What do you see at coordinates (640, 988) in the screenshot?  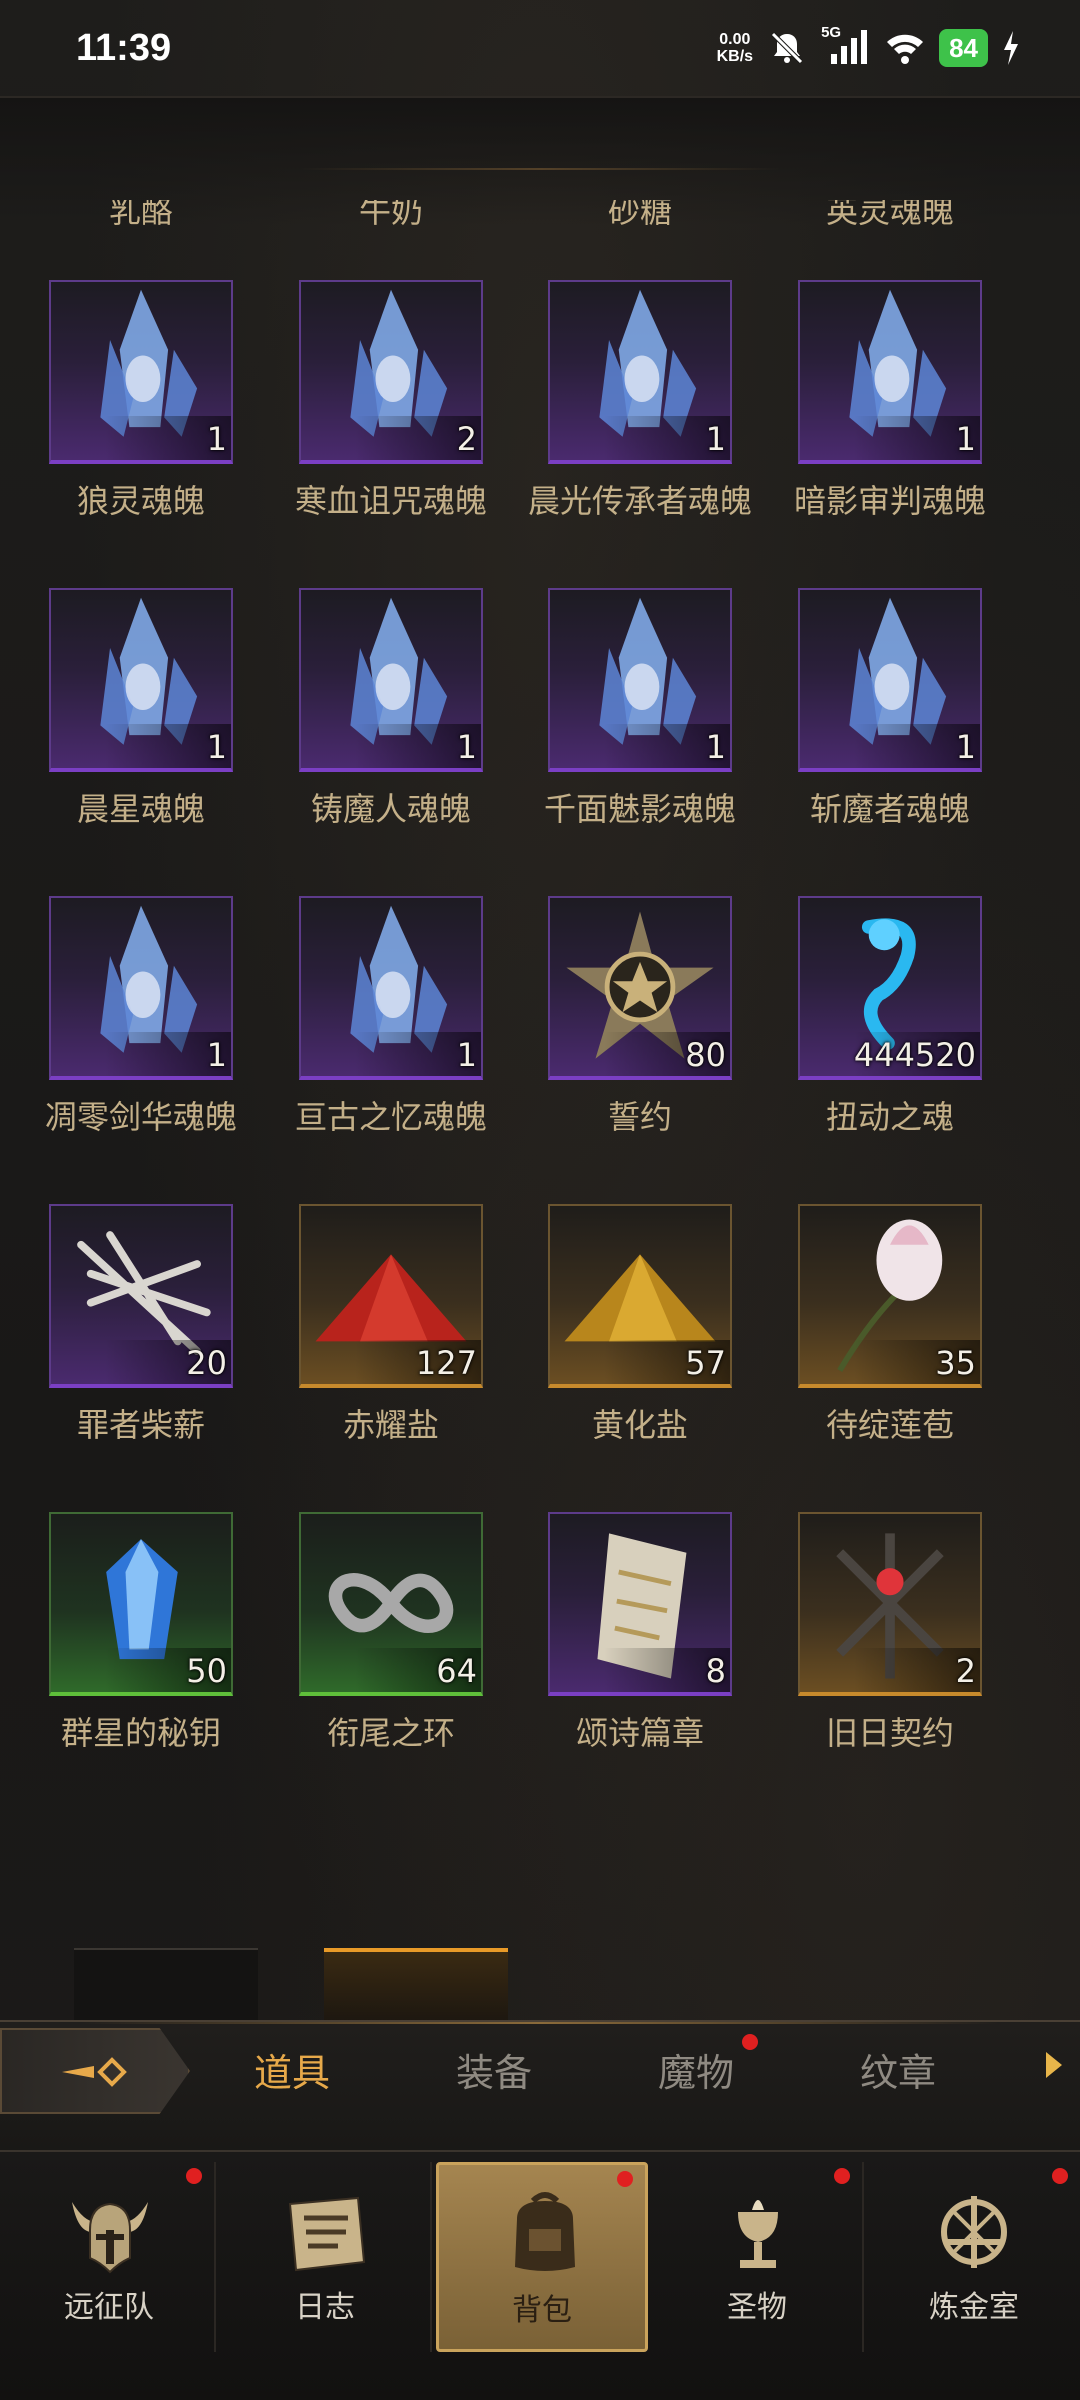 I see `item-tile: 80` at bounding box center [640, 988].